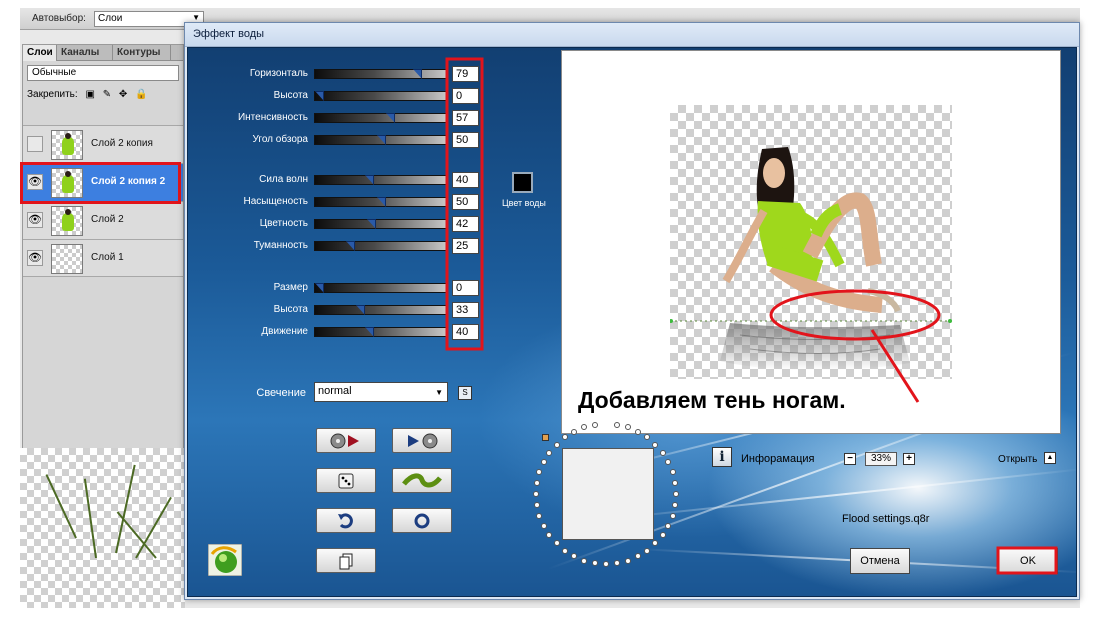 This screenshot has width=1099, height=625. Describe the element at coordinates (465, 224) in the screenshot. I see `slider-value-input: 42` at that location.